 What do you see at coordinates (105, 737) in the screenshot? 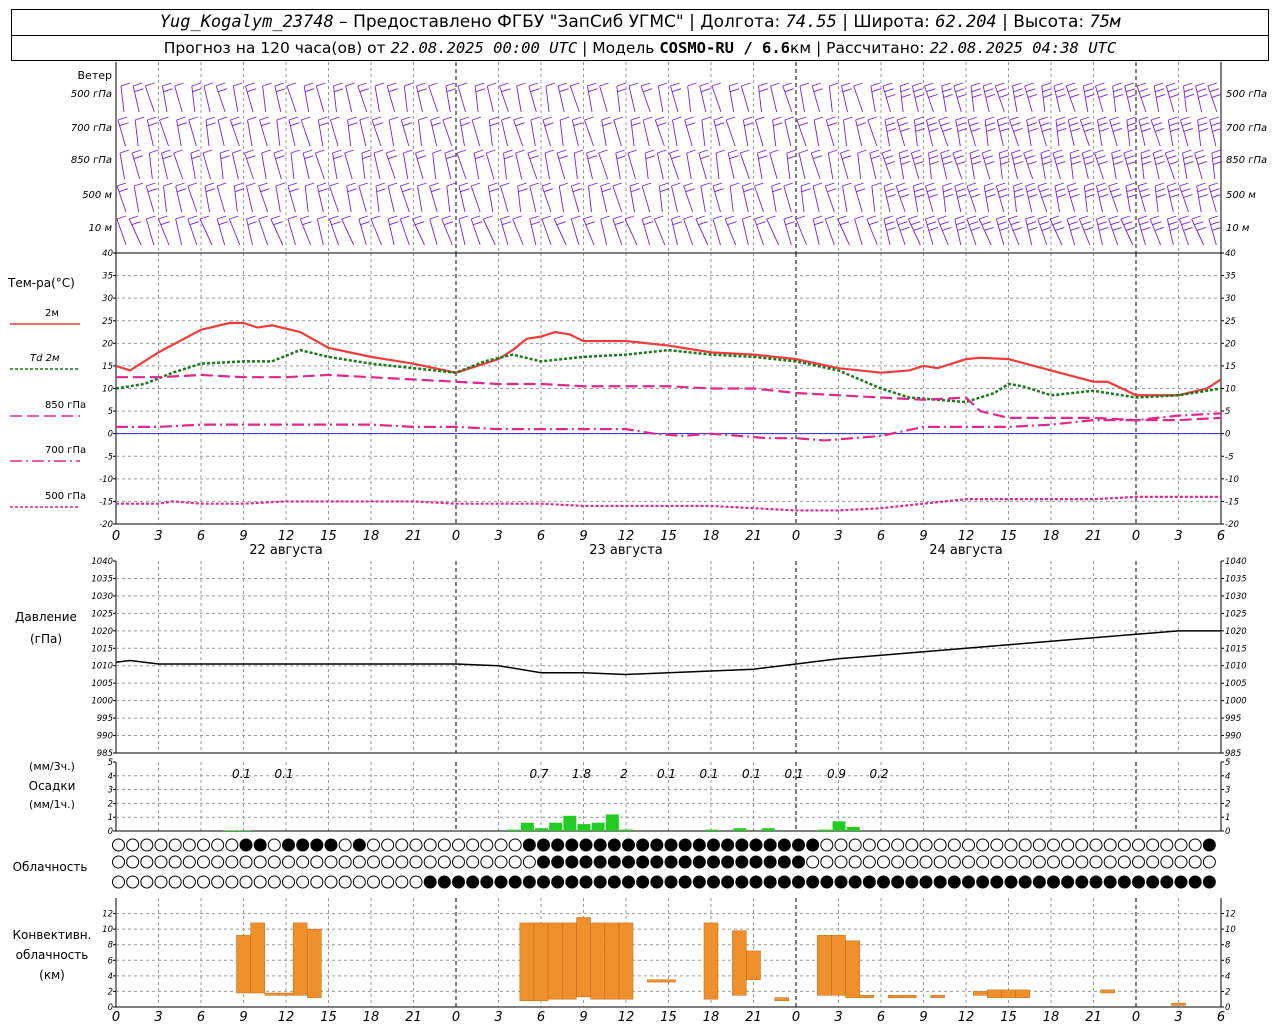
I see `y-tick-label-left: 990` at bounding box center [105, 737].